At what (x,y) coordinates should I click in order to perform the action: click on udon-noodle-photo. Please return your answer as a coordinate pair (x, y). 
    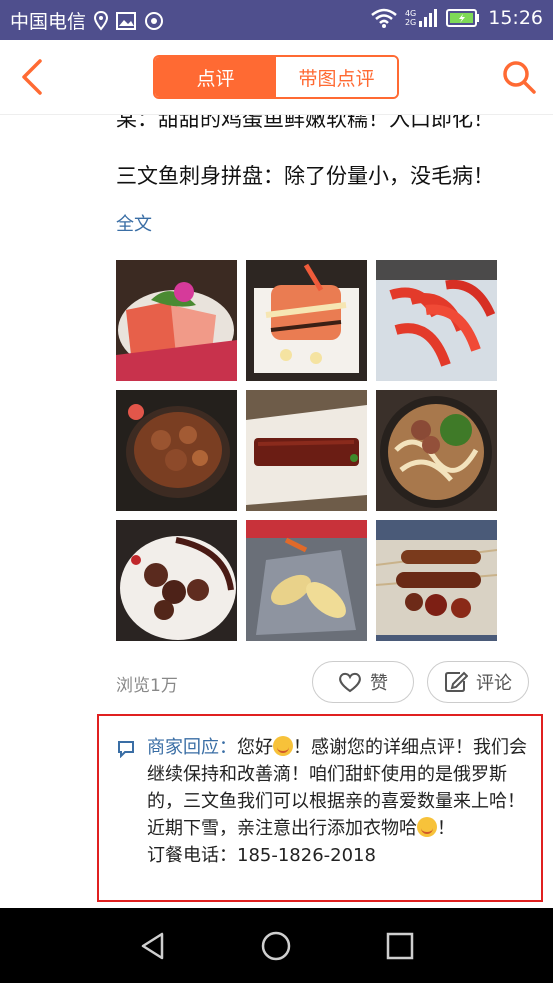
    Looking at the image, I should click on (436, 450).